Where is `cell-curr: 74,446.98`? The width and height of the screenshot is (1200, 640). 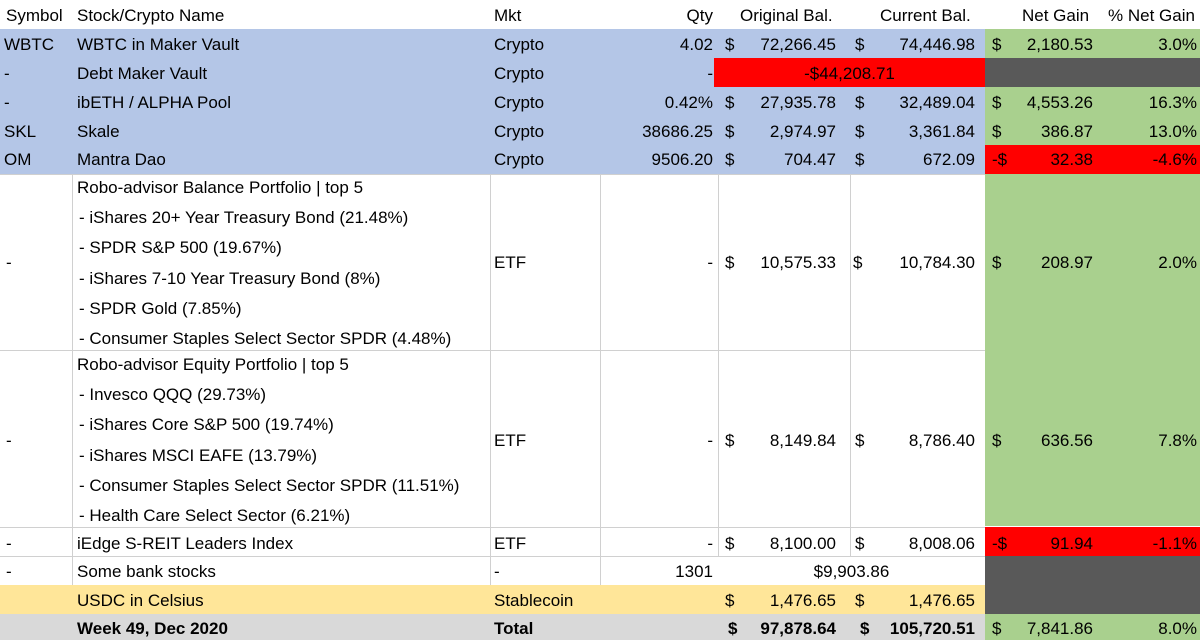 cell-curr: 74,446.98 is located at coordinates (937, 44).